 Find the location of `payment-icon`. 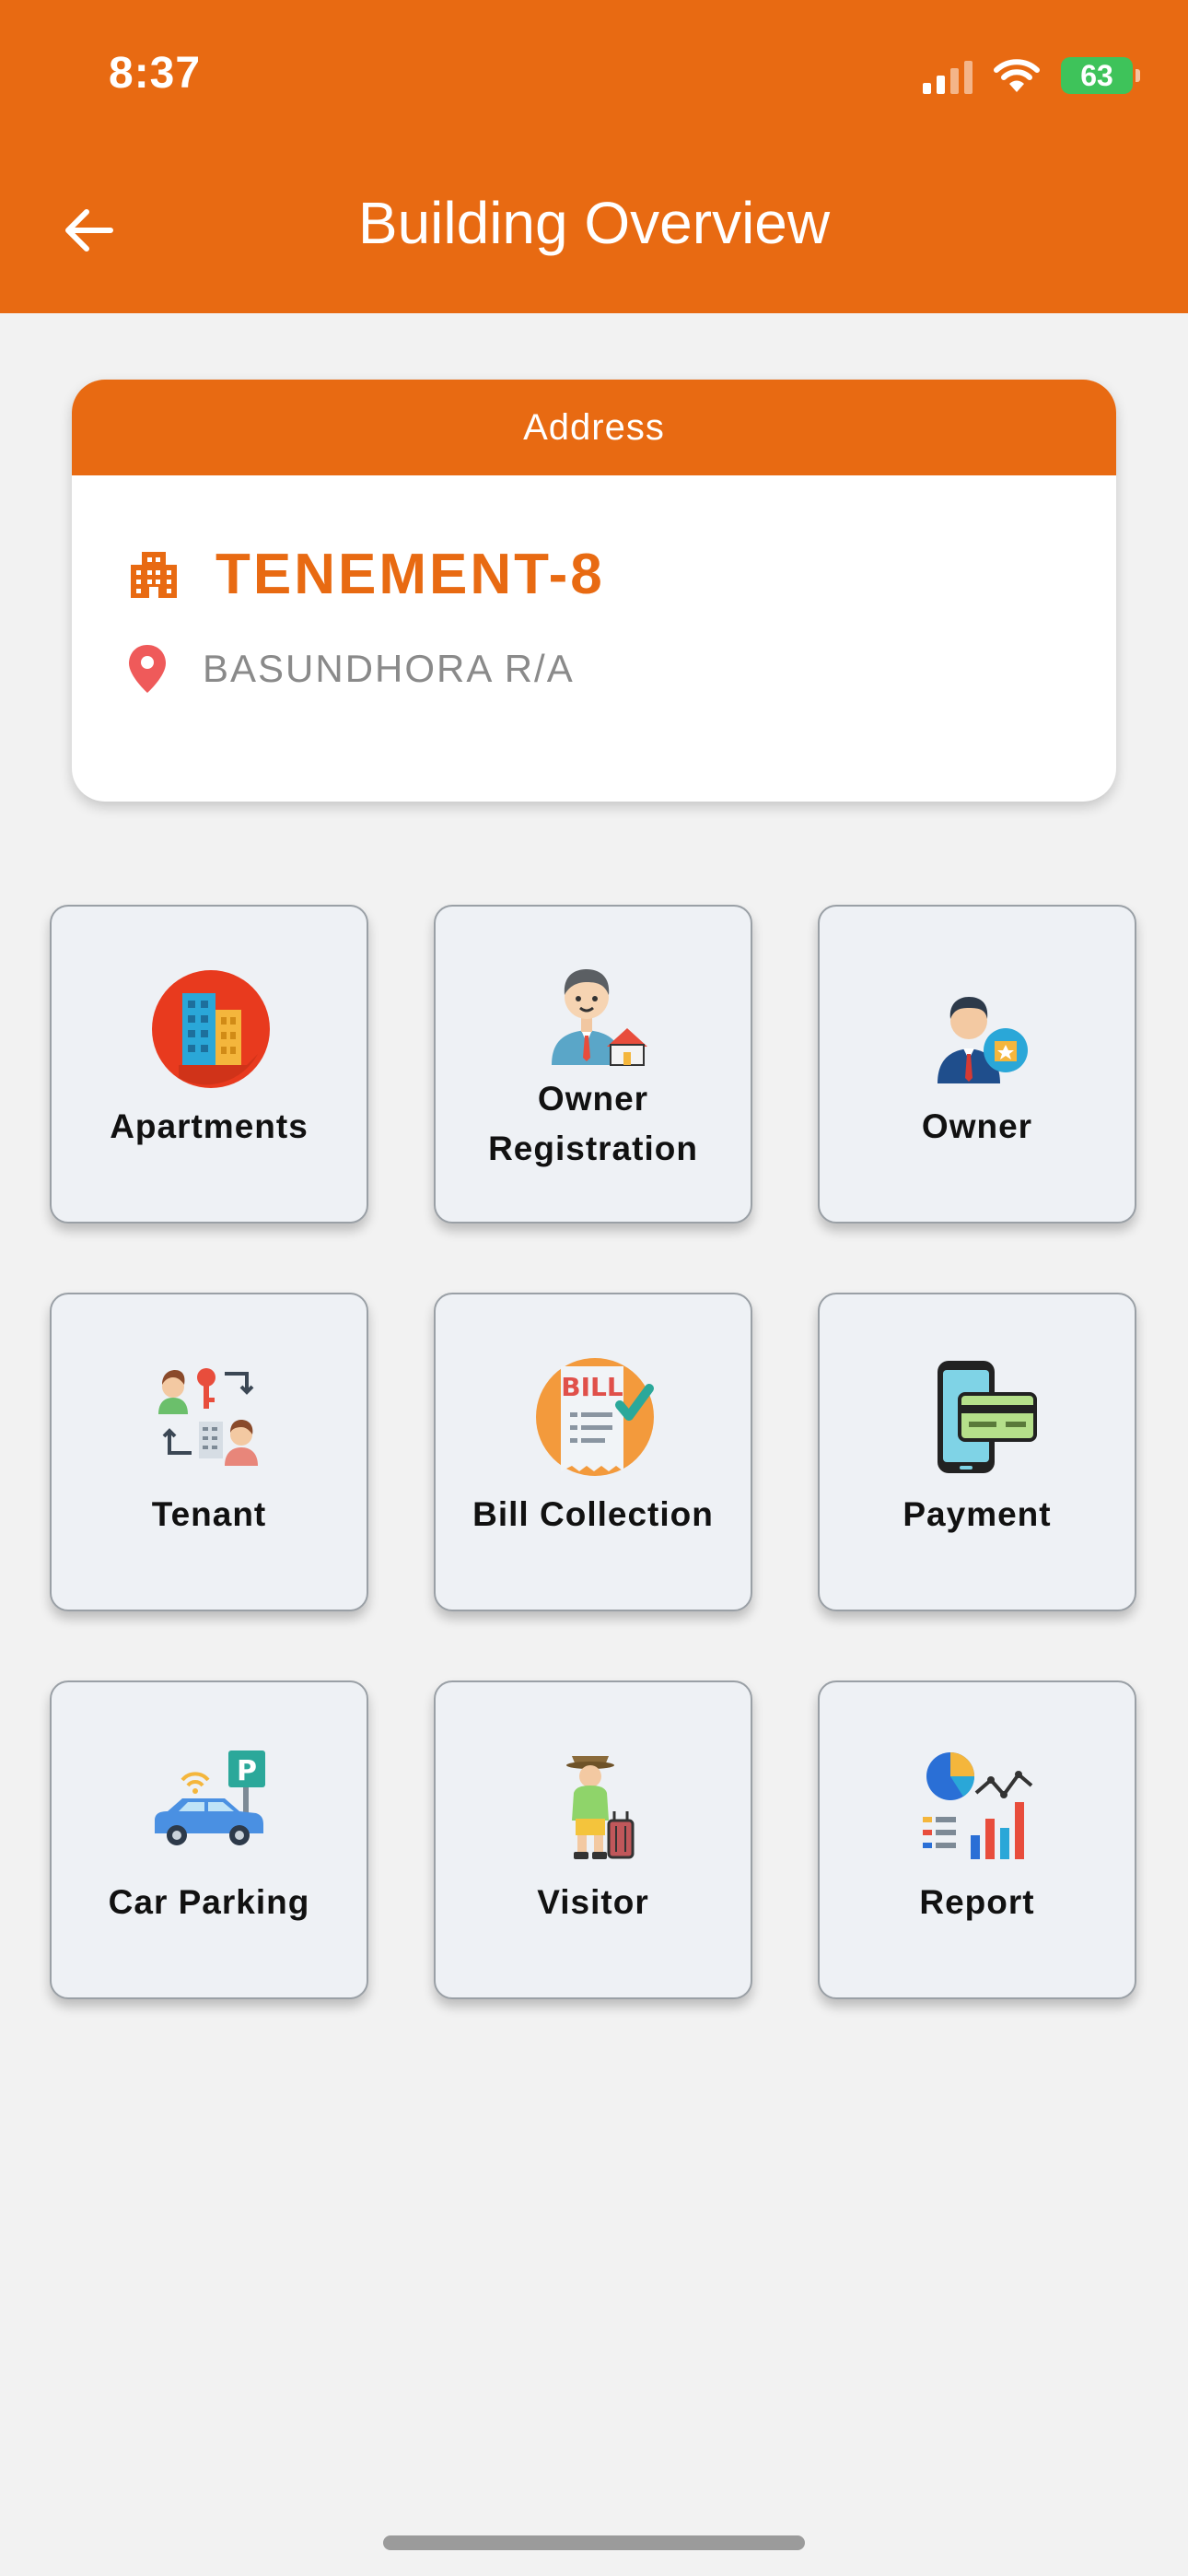

payment-icon is located at coordinates (987, 1417).